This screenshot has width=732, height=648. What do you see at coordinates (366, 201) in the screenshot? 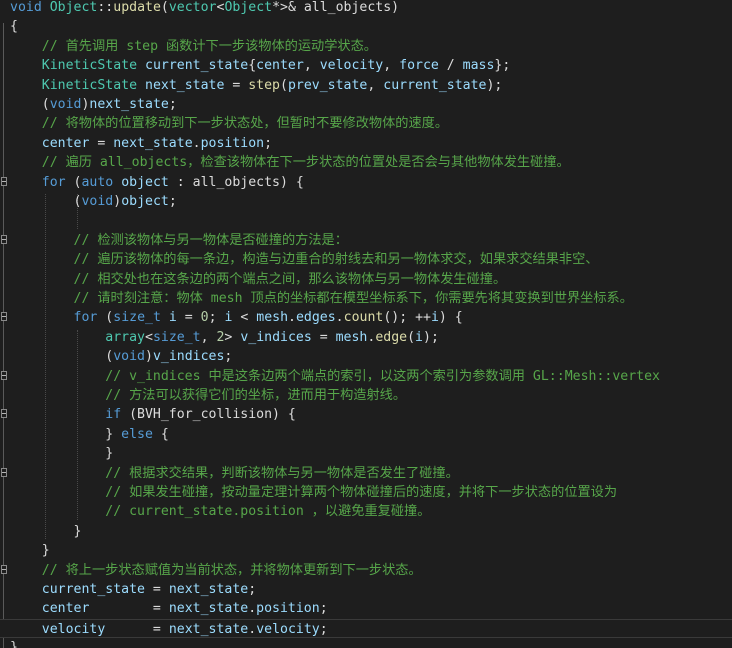
I see `code-line: (void)object;` at bounding box center [366, 201].